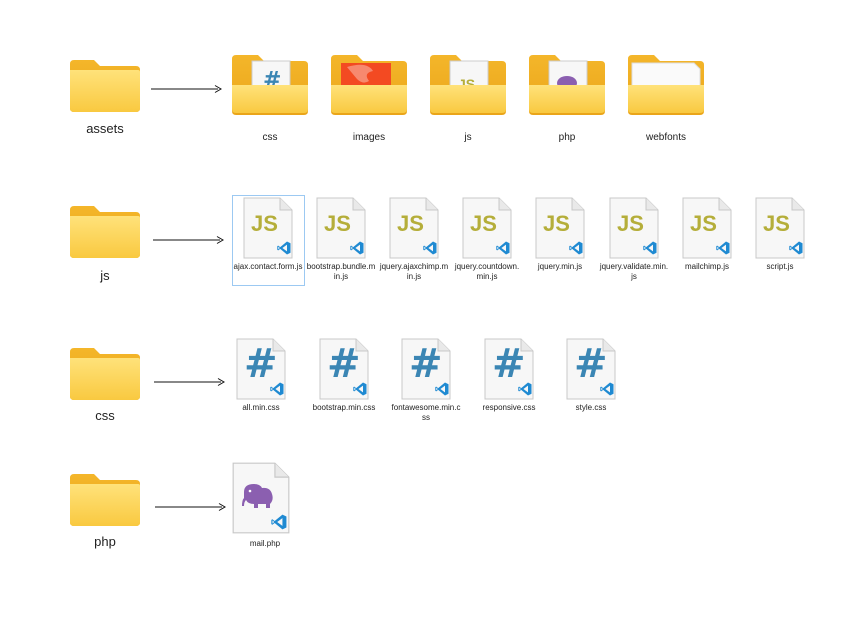 Image resolution: width=859 pixels, height=630 pixels. Describe the element at coordinates (105, 128) in the screenshot. I see `folder-label-assets: assets` at that location.